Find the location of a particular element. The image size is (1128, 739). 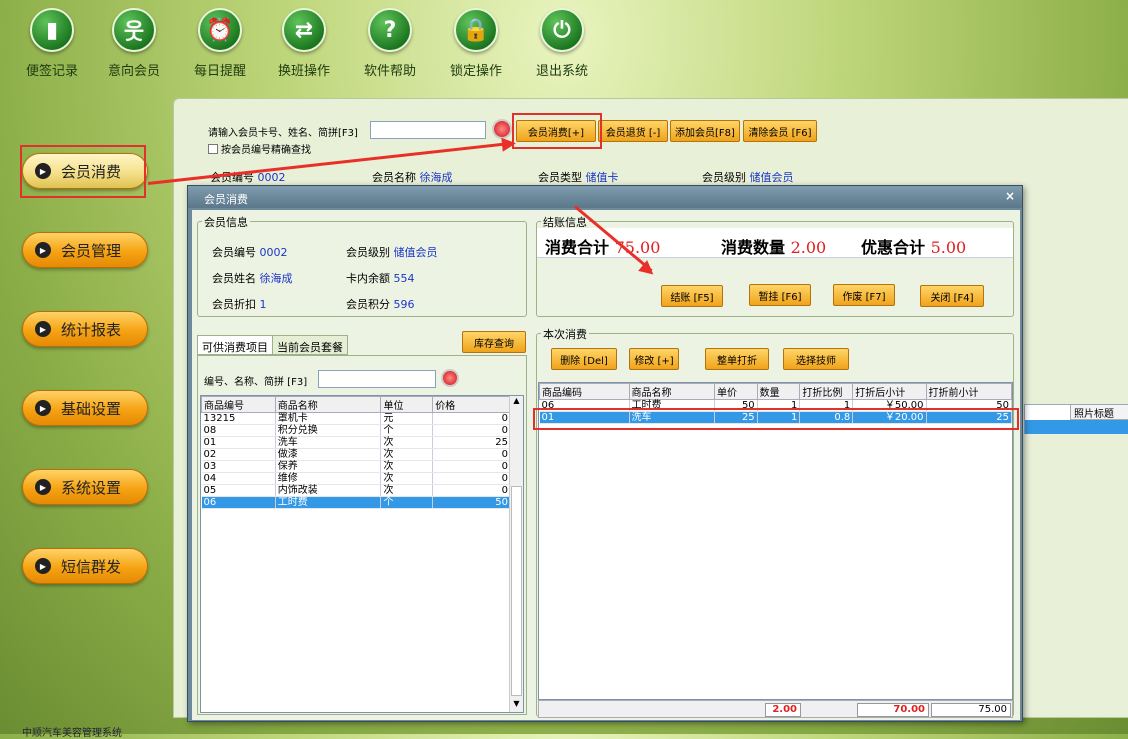

stock-query-button: 库存查询 is located at coordinates (494, 342).